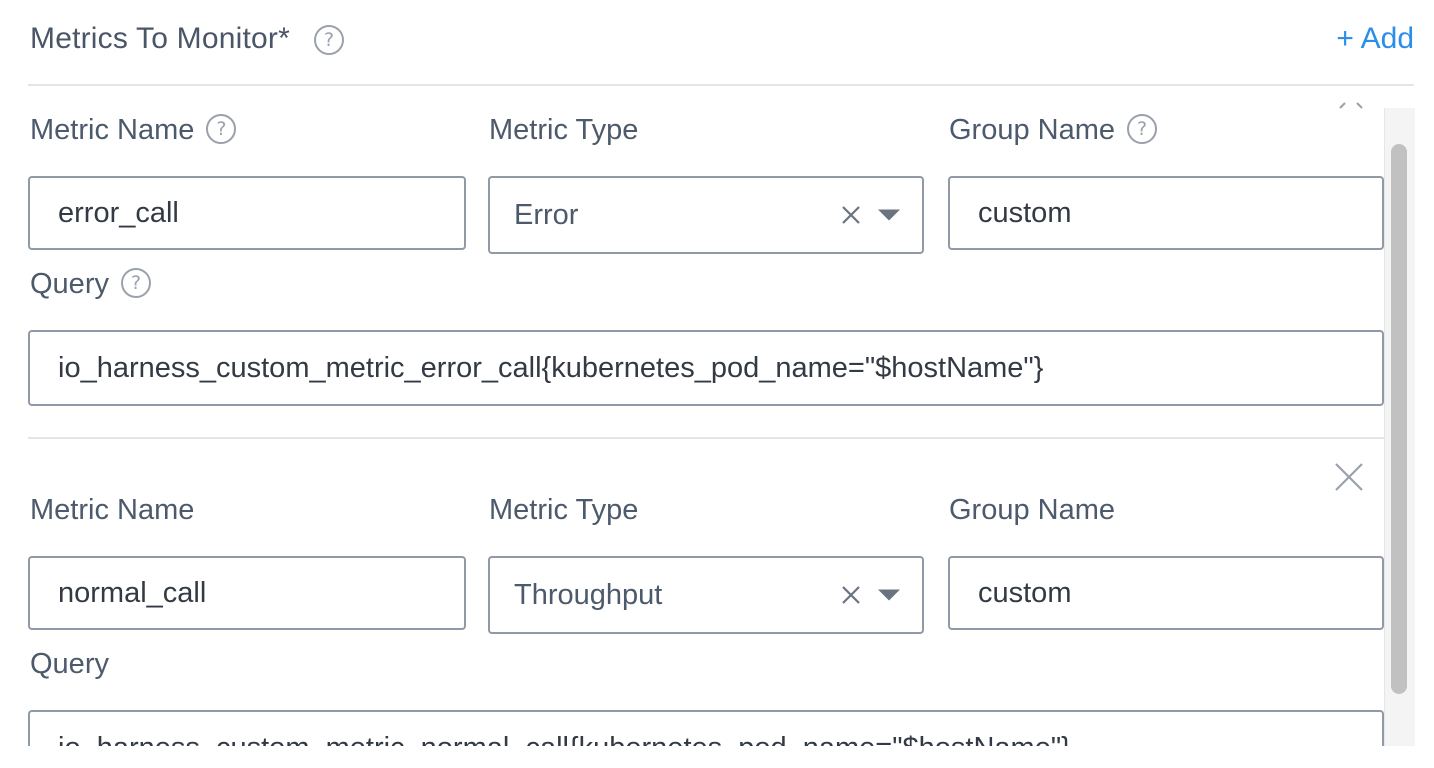 The height and width of the screenshot is (768, 1434). Describe the element at coordinates (160, 38) in the screenshot. I see `section-title: Metrics To Monitor*` at that location.